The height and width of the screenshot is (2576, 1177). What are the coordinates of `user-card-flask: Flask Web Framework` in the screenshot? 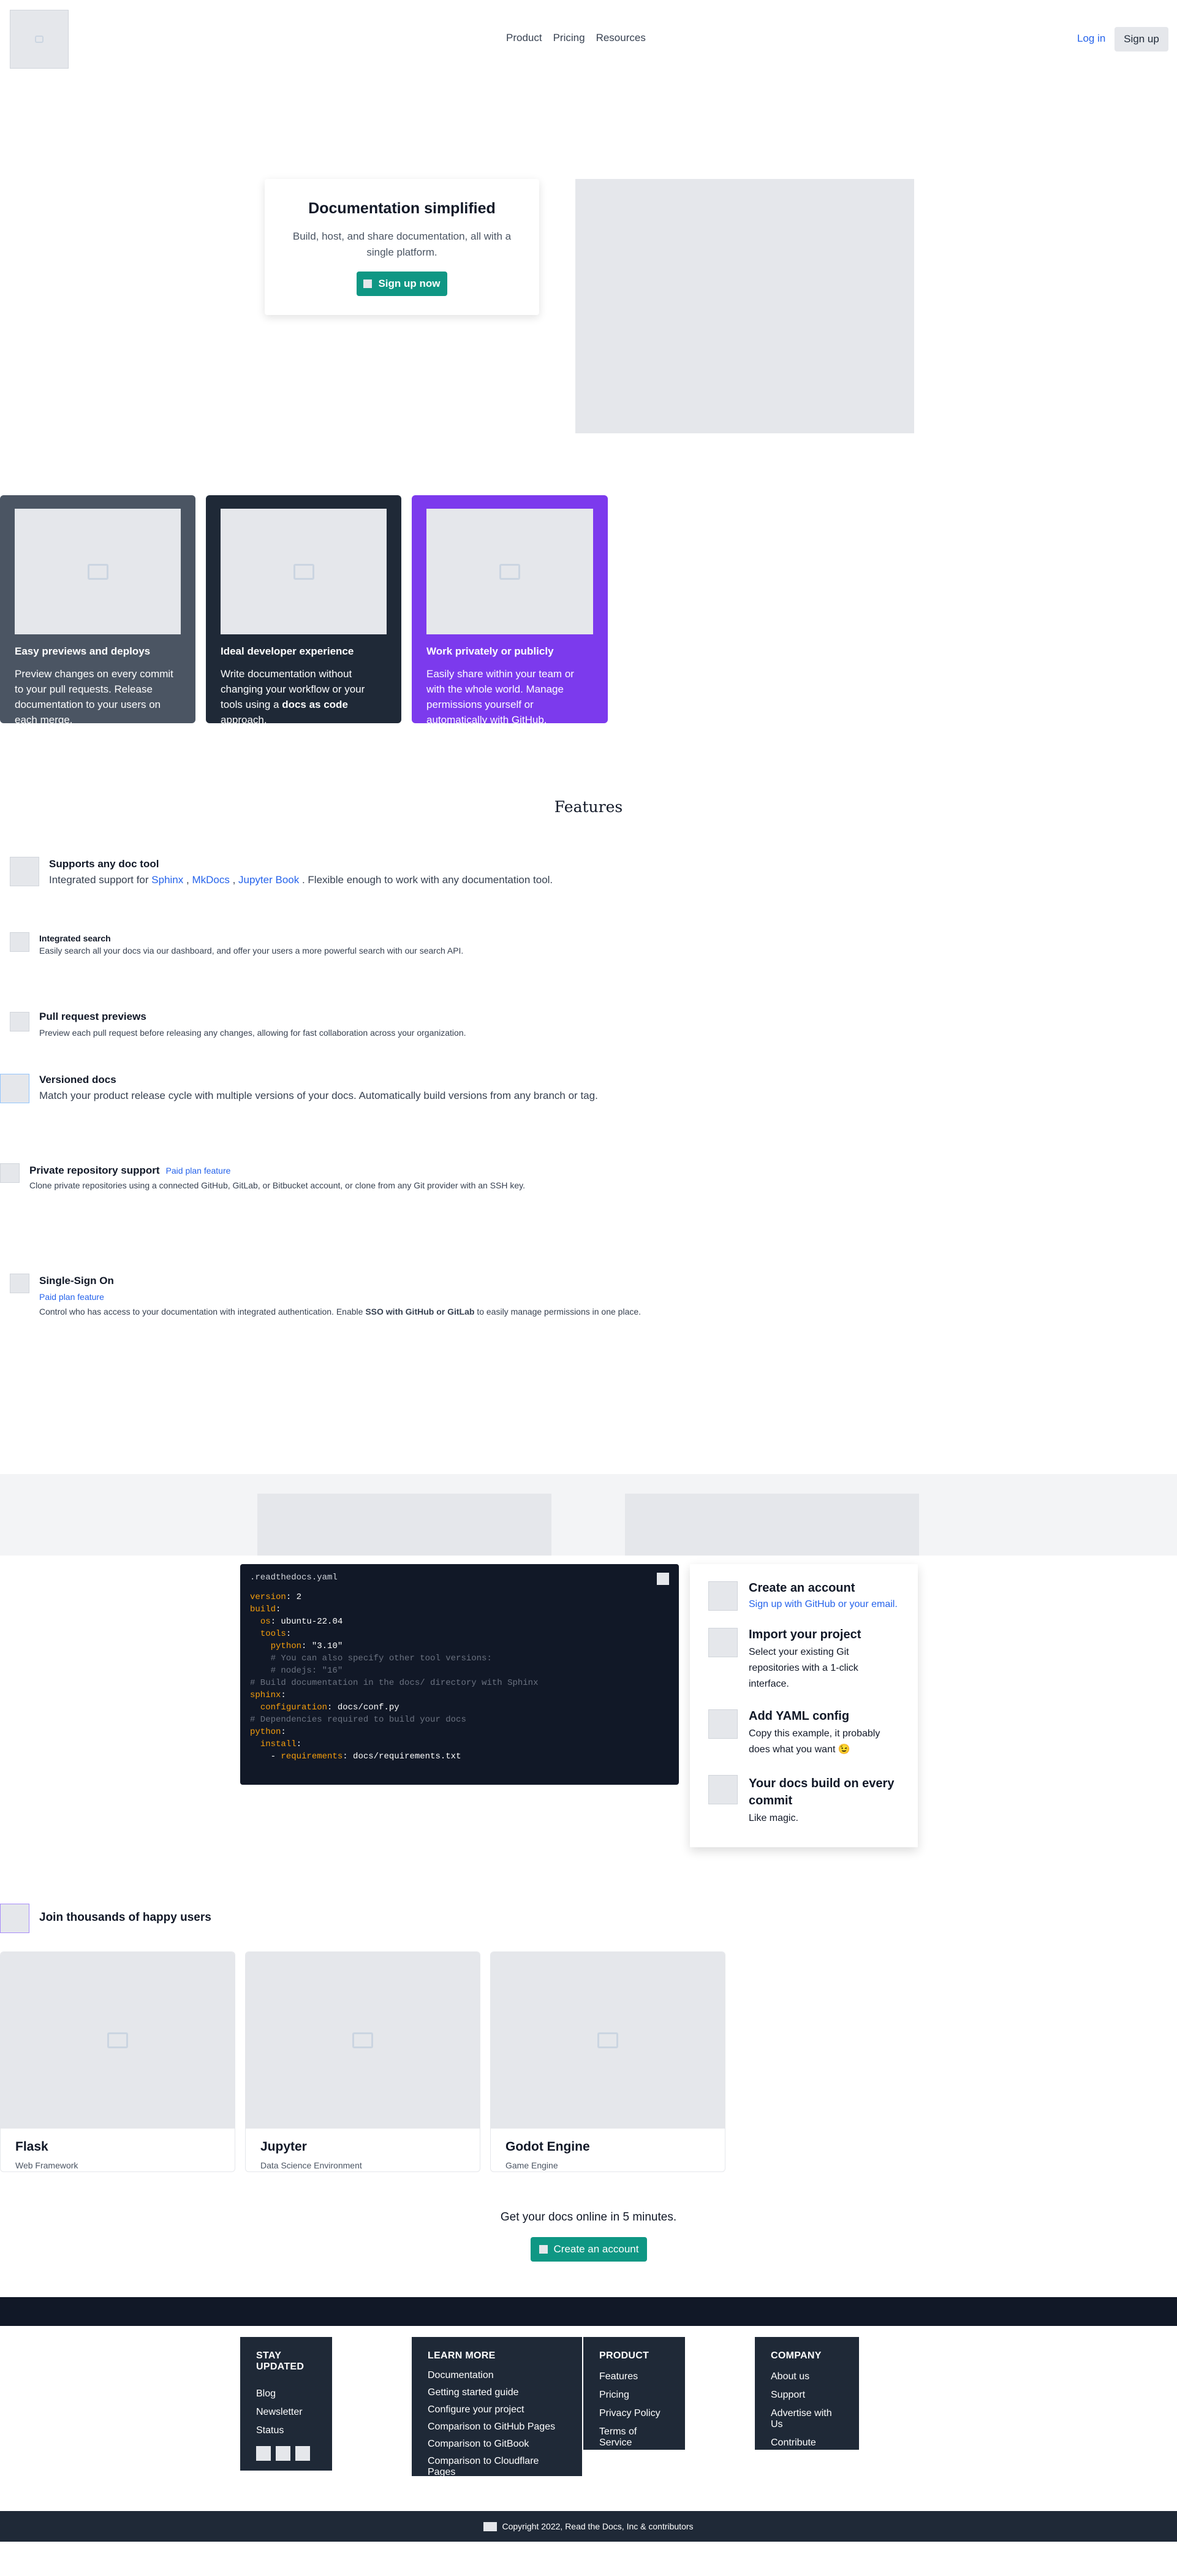 It's located at (117, 2061).